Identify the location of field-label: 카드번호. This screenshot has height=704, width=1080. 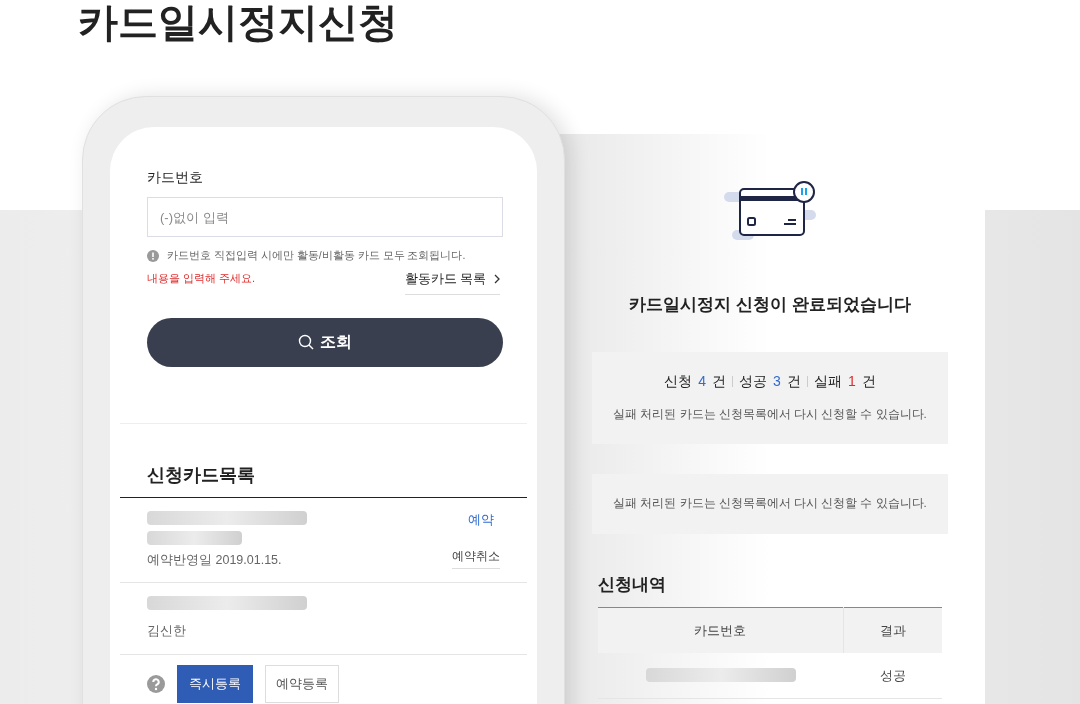
(175, 177).